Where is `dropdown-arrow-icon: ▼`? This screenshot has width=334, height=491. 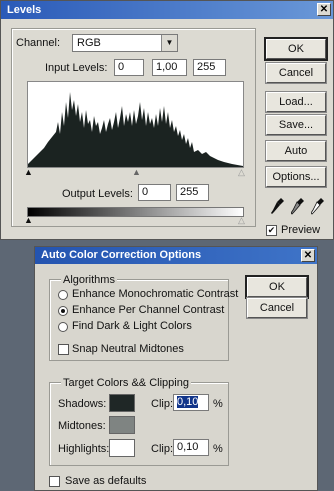 dropdown-arrow-icon: ▼ is located at coordinates (169, 43).